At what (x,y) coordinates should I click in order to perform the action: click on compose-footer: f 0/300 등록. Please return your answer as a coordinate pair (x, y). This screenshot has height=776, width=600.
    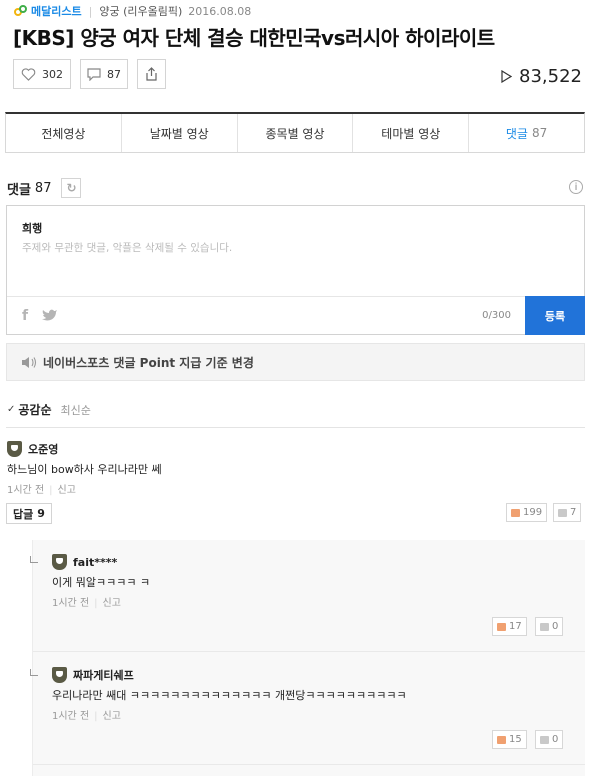
    Looking at the image, I should click on (296, 315).